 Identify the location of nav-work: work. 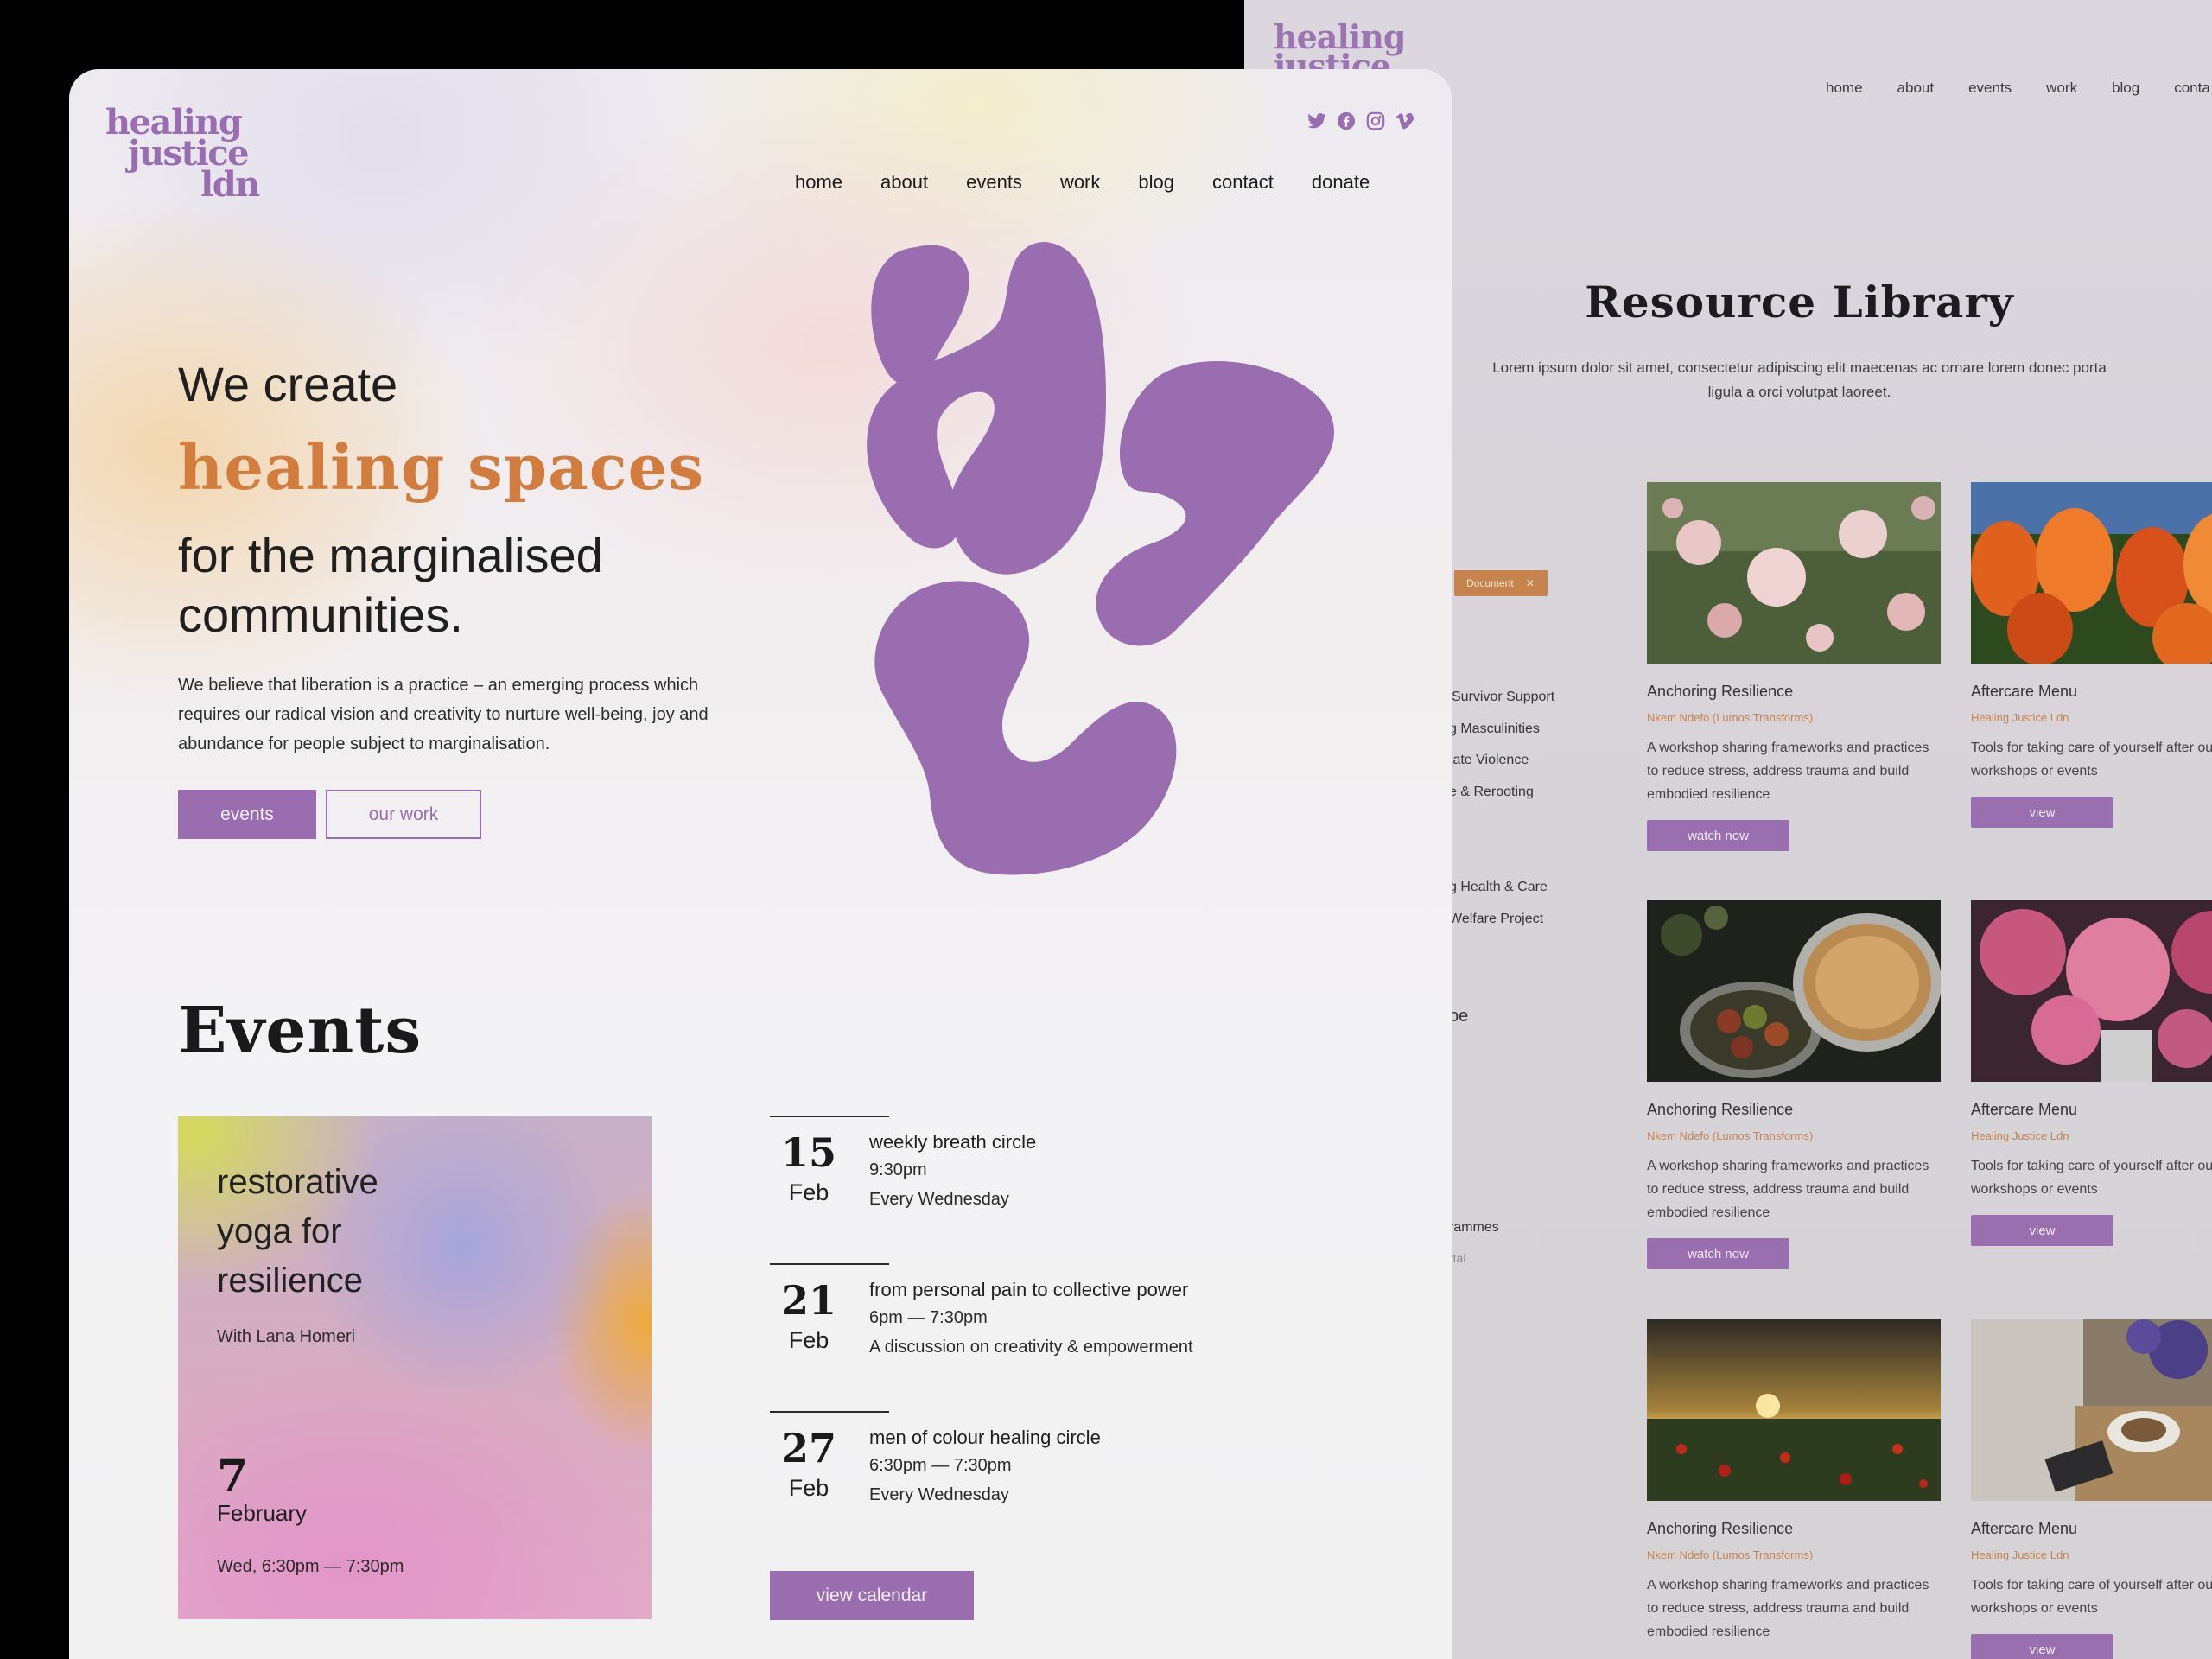
(1080, 182).